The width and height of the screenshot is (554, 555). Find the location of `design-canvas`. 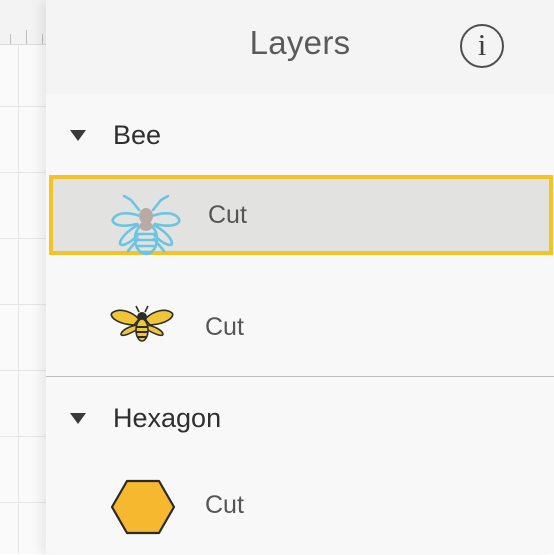

design-canvas is located at coordinates (23, 277).